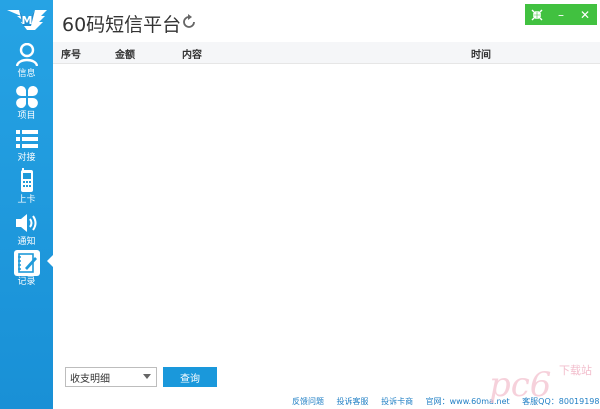 The height and width of the screenshot is (409, 600). I want to click on notebook-icon, so click(26, 263).